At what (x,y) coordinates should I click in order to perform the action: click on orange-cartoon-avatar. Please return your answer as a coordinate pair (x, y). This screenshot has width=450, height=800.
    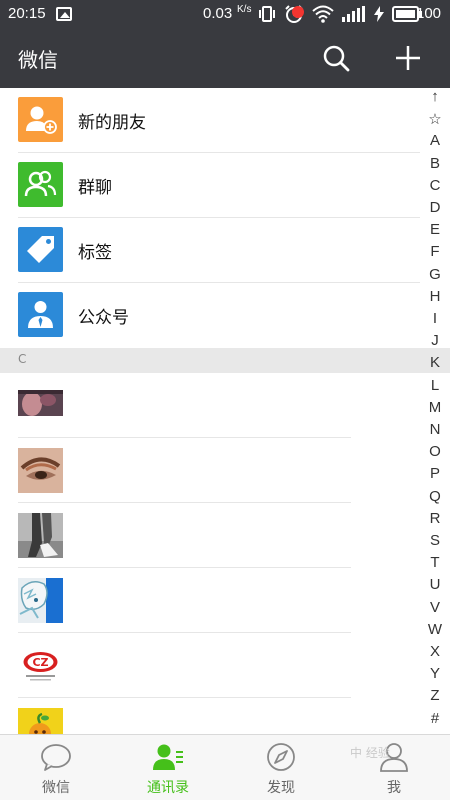
    Looking at the image, I should click on (40, 721).